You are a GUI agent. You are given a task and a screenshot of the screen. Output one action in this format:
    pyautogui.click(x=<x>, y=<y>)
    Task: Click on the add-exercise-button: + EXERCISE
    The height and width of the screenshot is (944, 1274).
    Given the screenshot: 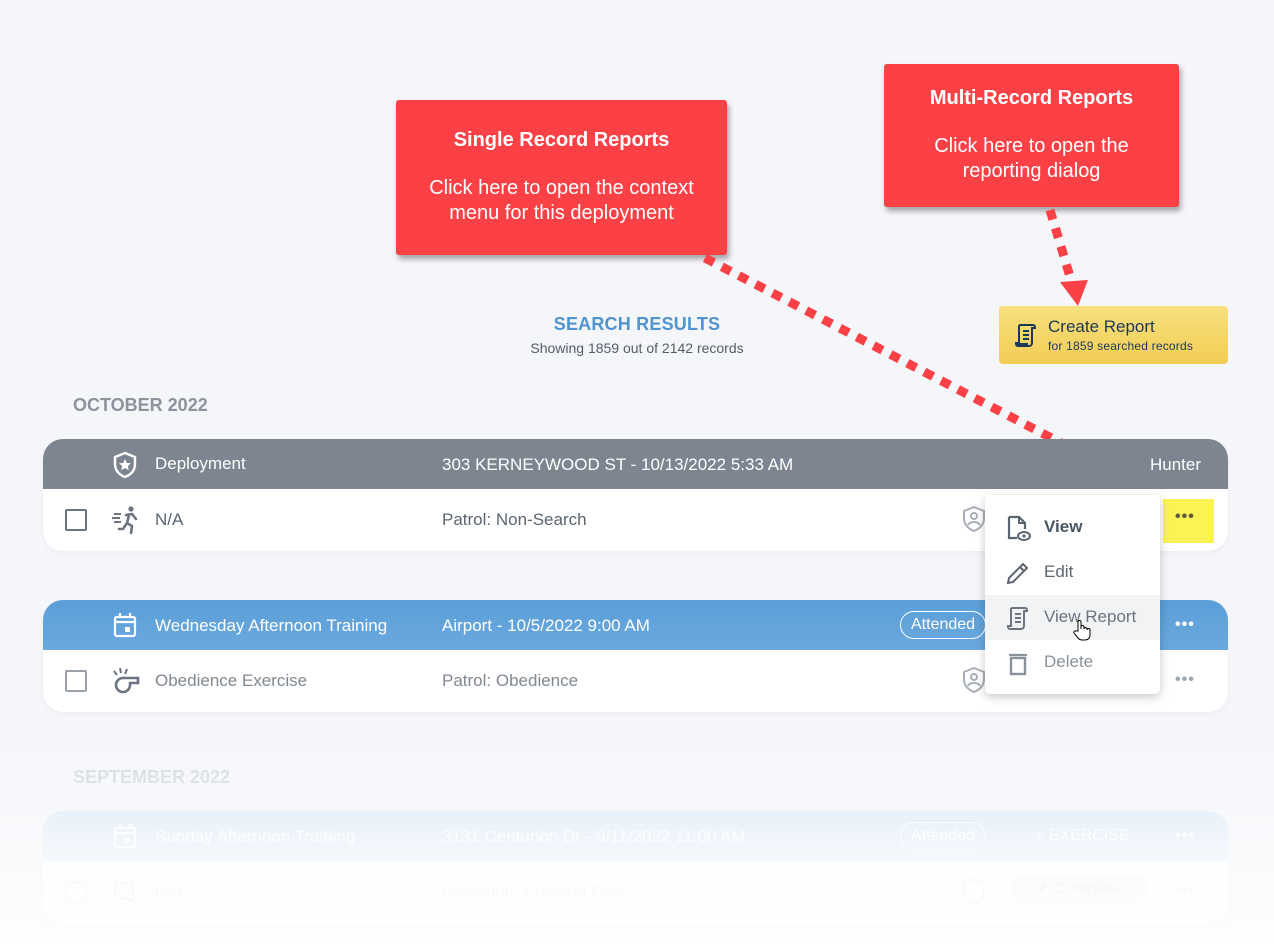 What is the action you would take?
    pyautogui.click(x=1082, y=836)
    